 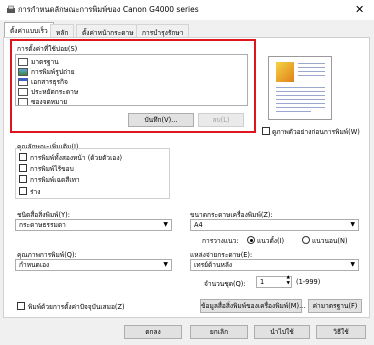 What do you see at coordinates (266, 131) in the screenshot?
I see `preview-before-printing-checkbox` at bounding box center [266, 131].